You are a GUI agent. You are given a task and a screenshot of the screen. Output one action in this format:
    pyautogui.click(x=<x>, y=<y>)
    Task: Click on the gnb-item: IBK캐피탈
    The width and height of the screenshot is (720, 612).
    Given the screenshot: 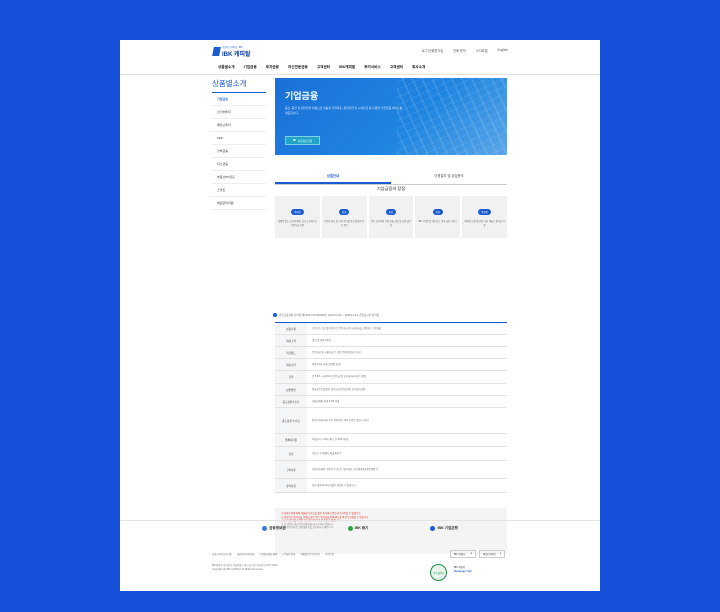 What is the action you would take?
    pyautogui.click(x=347, y=67)
    